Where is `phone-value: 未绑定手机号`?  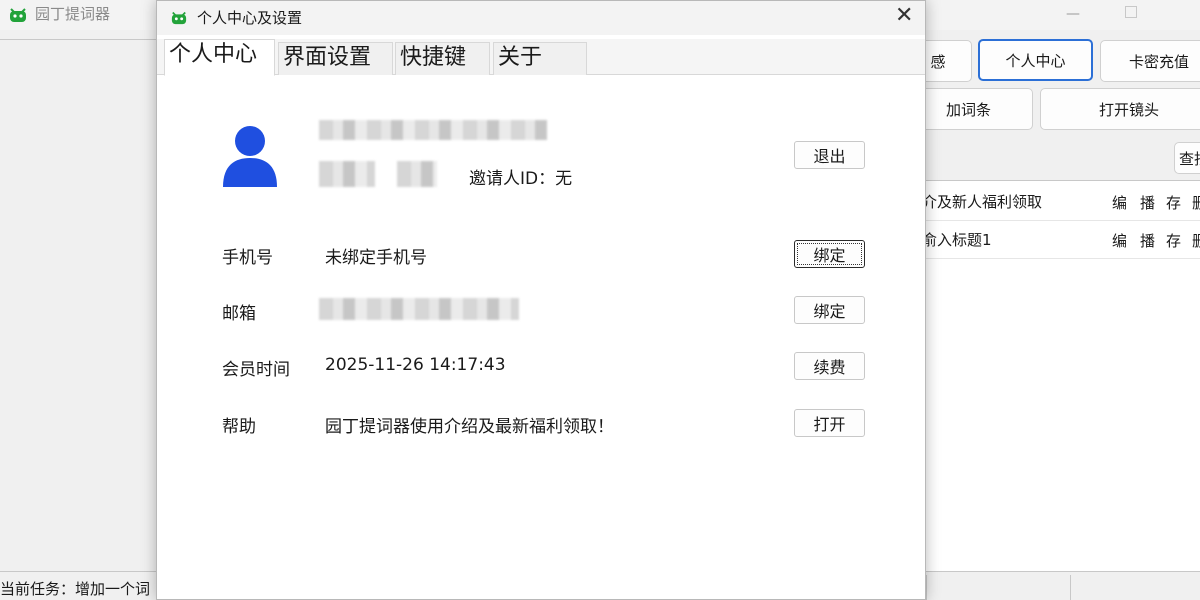
phone-value: 未绑定手机号 is located at coordinates (376, 258).